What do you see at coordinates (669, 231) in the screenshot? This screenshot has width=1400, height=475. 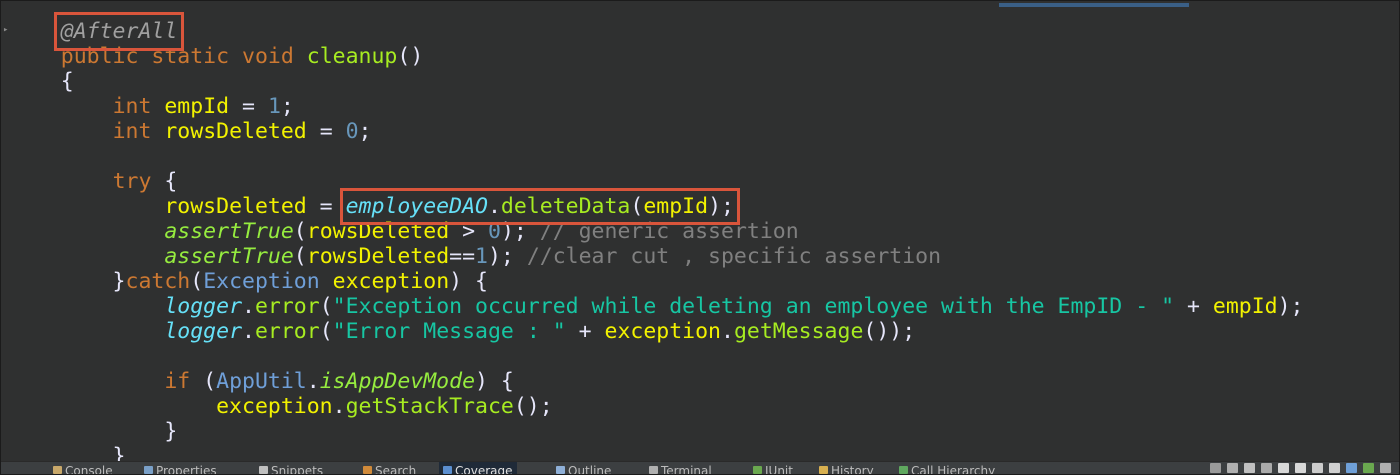 I see `code-token: // generic assertion` at bounding box center [669, 231].